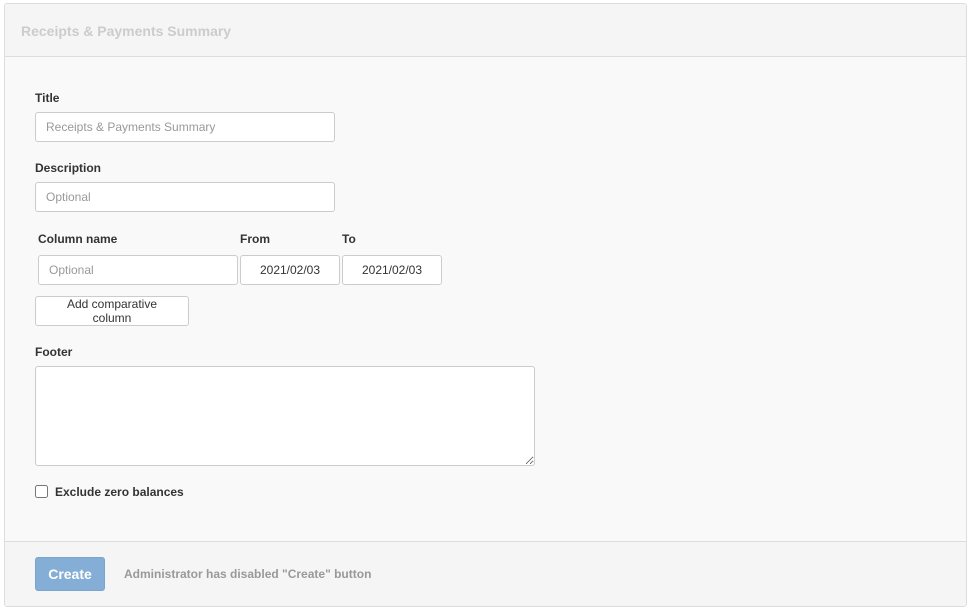  What do you see at coordinates (485, 30) in the screenshot?
I see `panel-header: Receipts & Payments Summary` at bounding box center [485, 30].